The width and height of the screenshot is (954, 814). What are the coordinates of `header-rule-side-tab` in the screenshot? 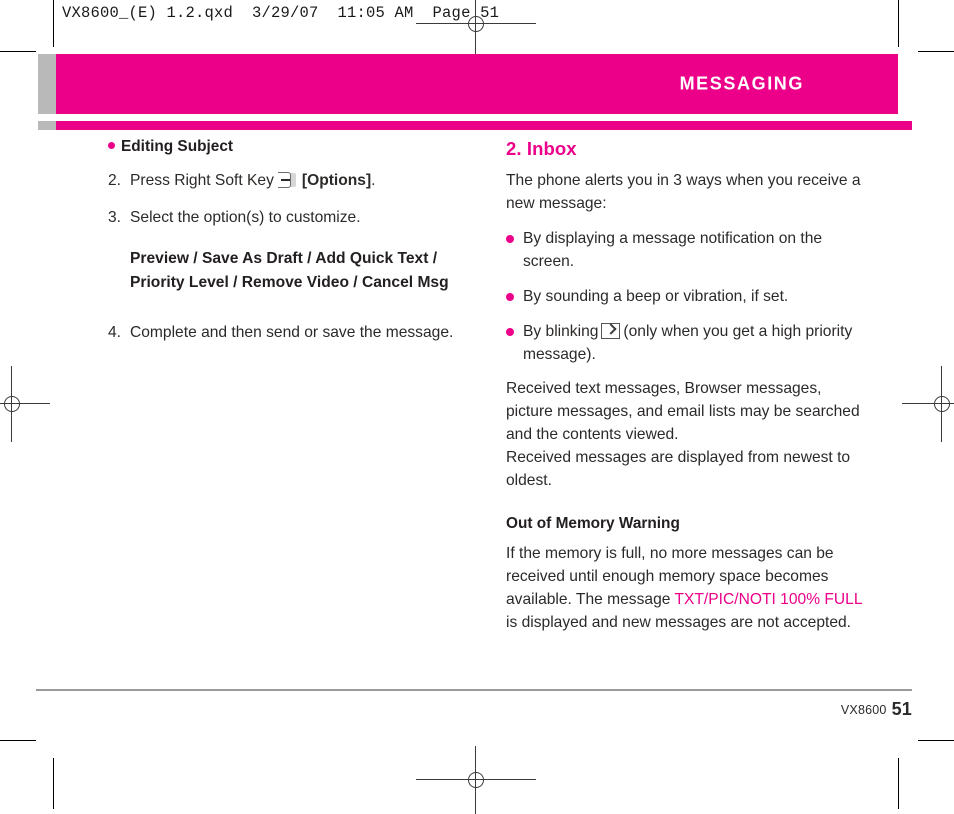 It's located at (47, 125).